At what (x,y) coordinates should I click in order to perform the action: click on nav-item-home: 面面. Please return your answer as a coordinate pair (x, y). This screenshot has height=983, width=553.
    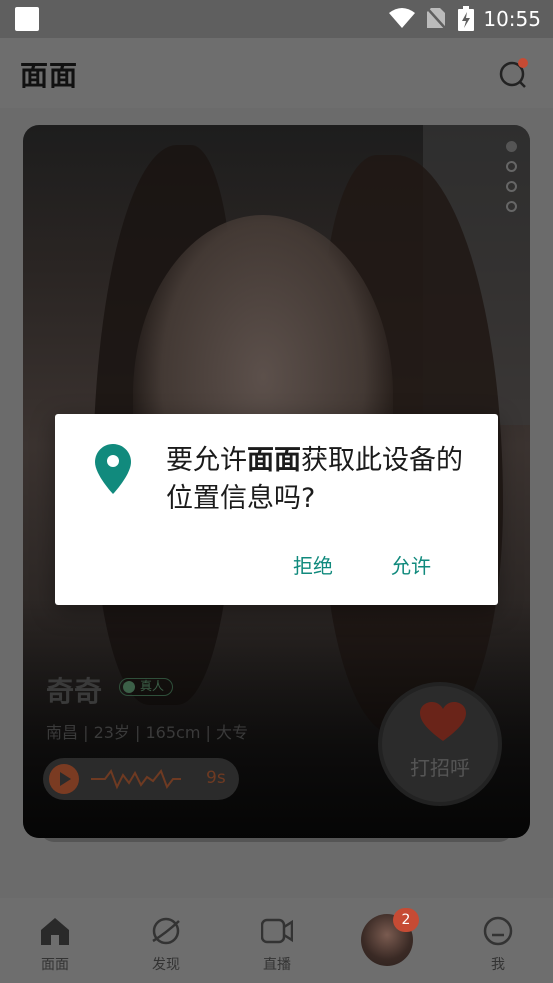
    Looking at the image, I should click on (55, 940).